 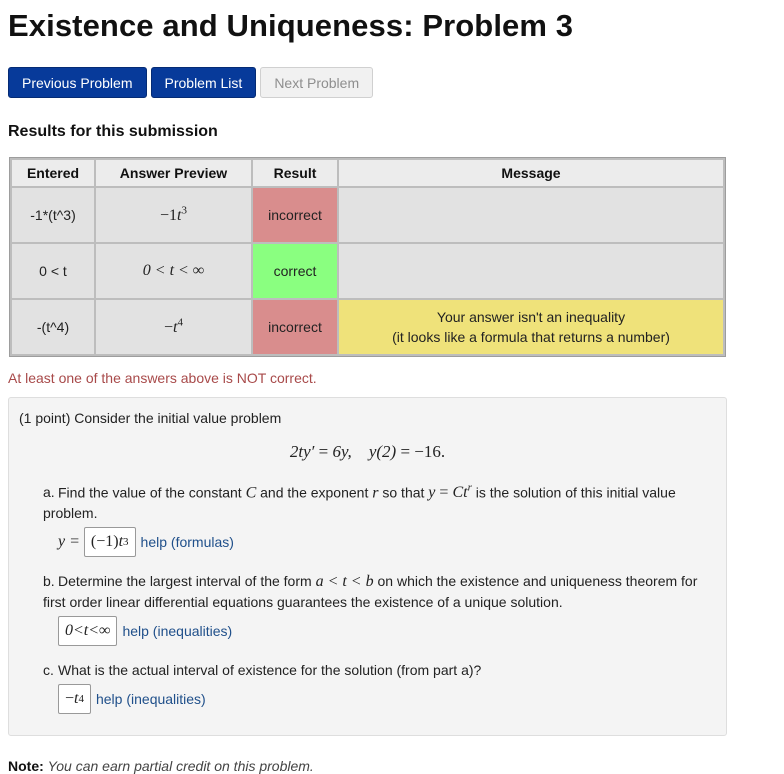 What do you see at coordinates (187, 542) in the screenshot?
I see `help-formulas-link: help (formulas)` at bounding box center [187, 542].